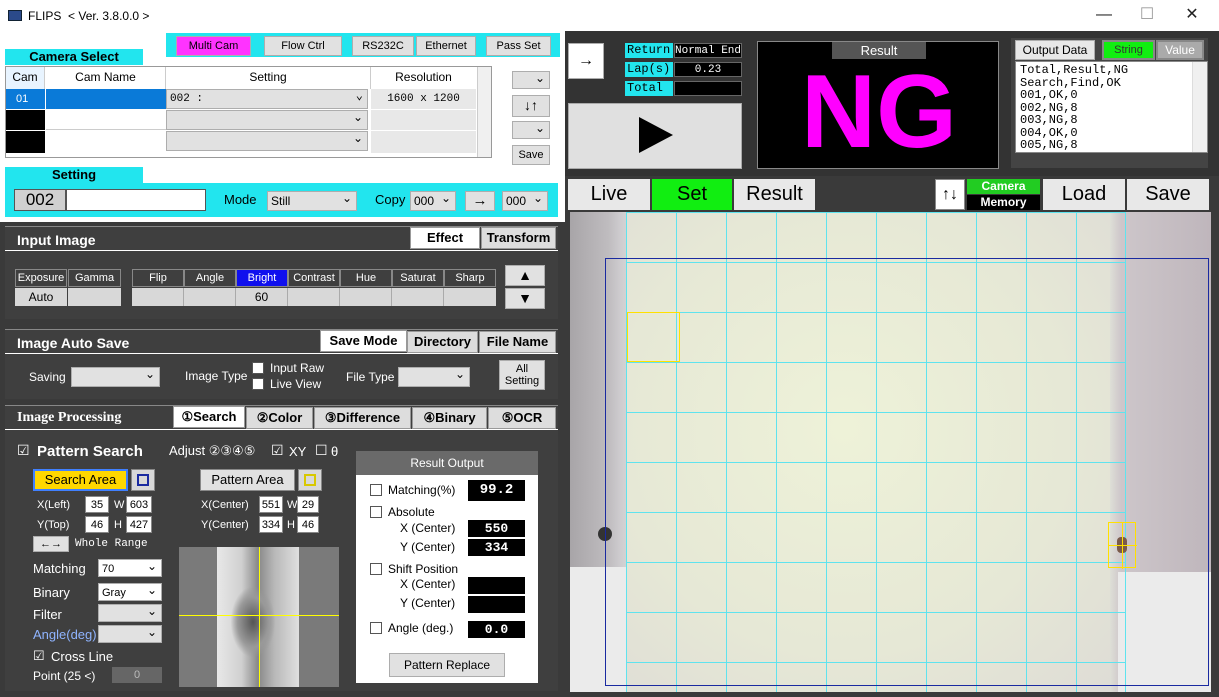  Describe the element at coordinates (314, 278) in the screenshot. I see `col-contrast: Contrast` at that location.